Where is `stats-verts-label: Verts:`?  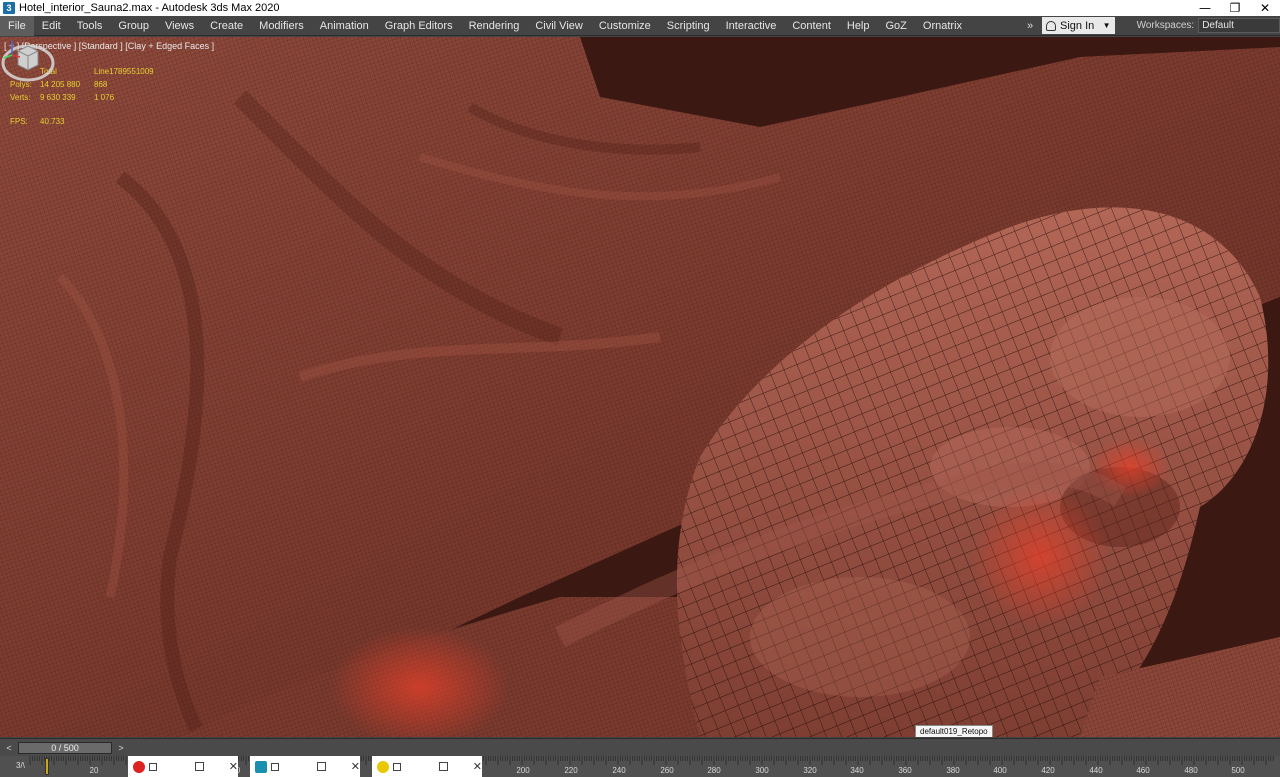 stats-verts-label: Verts: is located at coordinates (20, 97).